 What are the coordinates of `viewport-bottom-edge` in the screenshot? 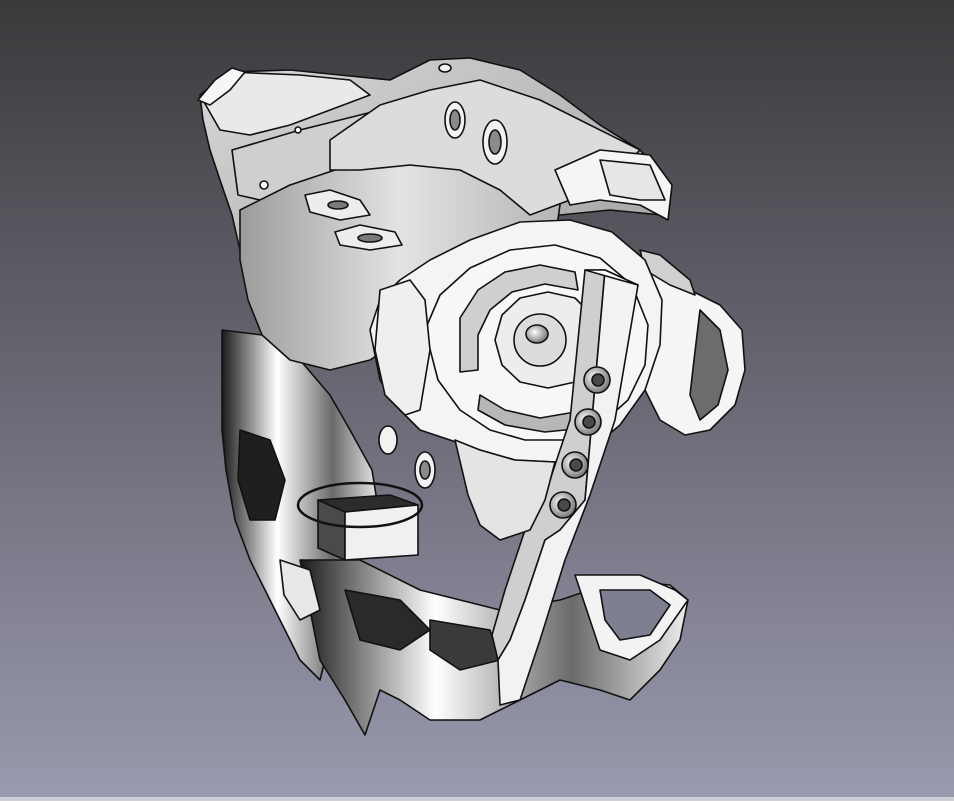 It's located at (477, 799).